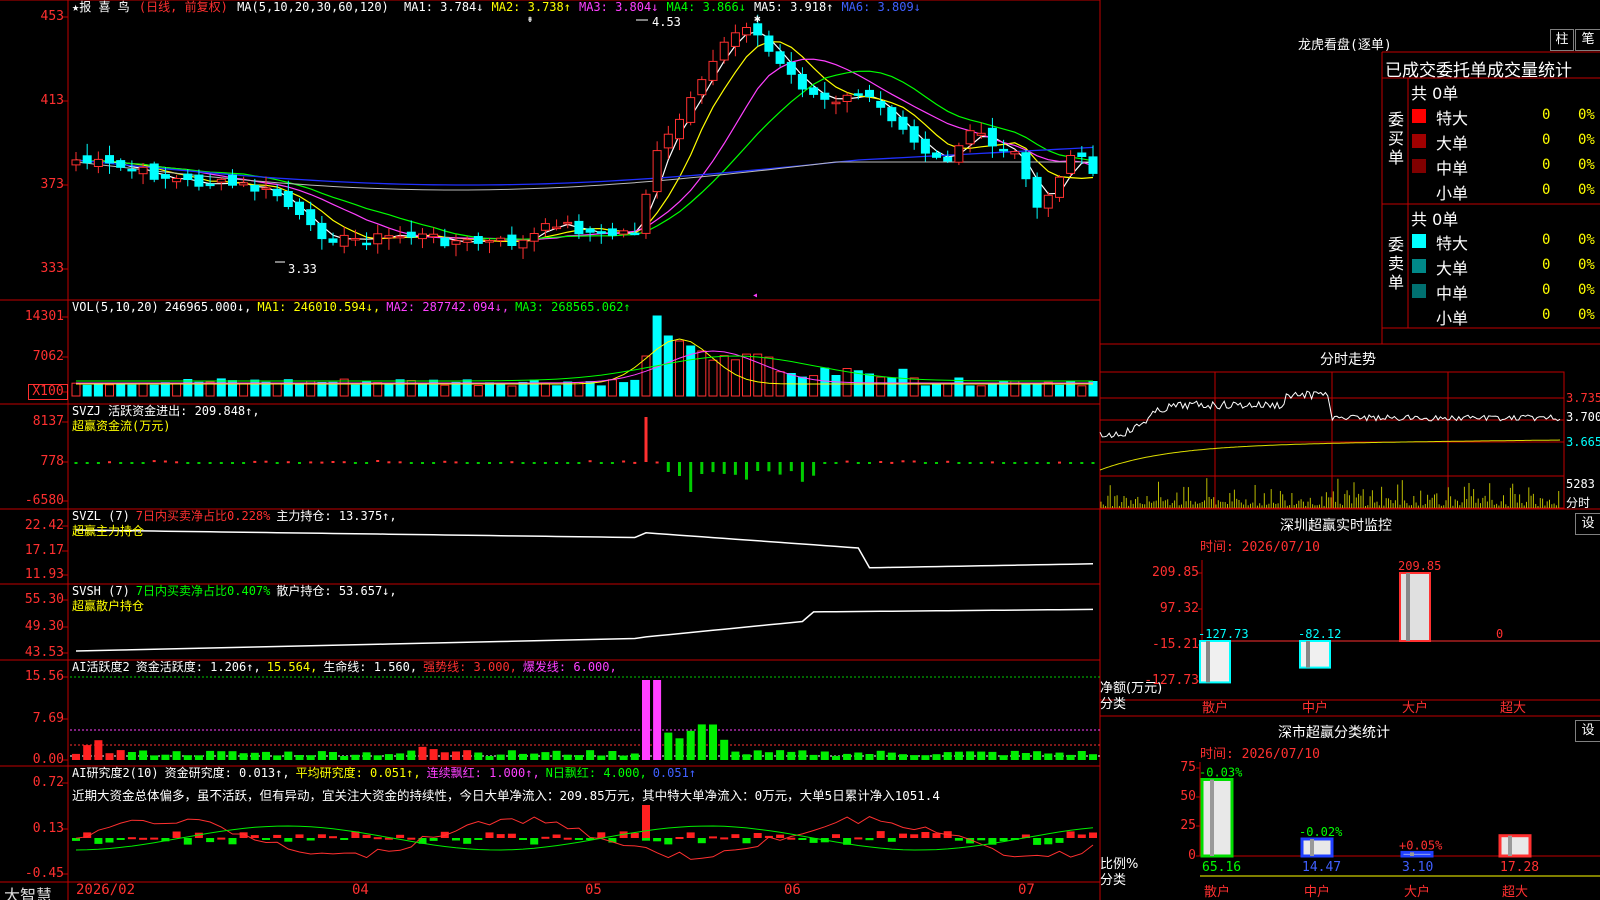  I want to click on bar-view-button: 柱, so click(1562, 40).